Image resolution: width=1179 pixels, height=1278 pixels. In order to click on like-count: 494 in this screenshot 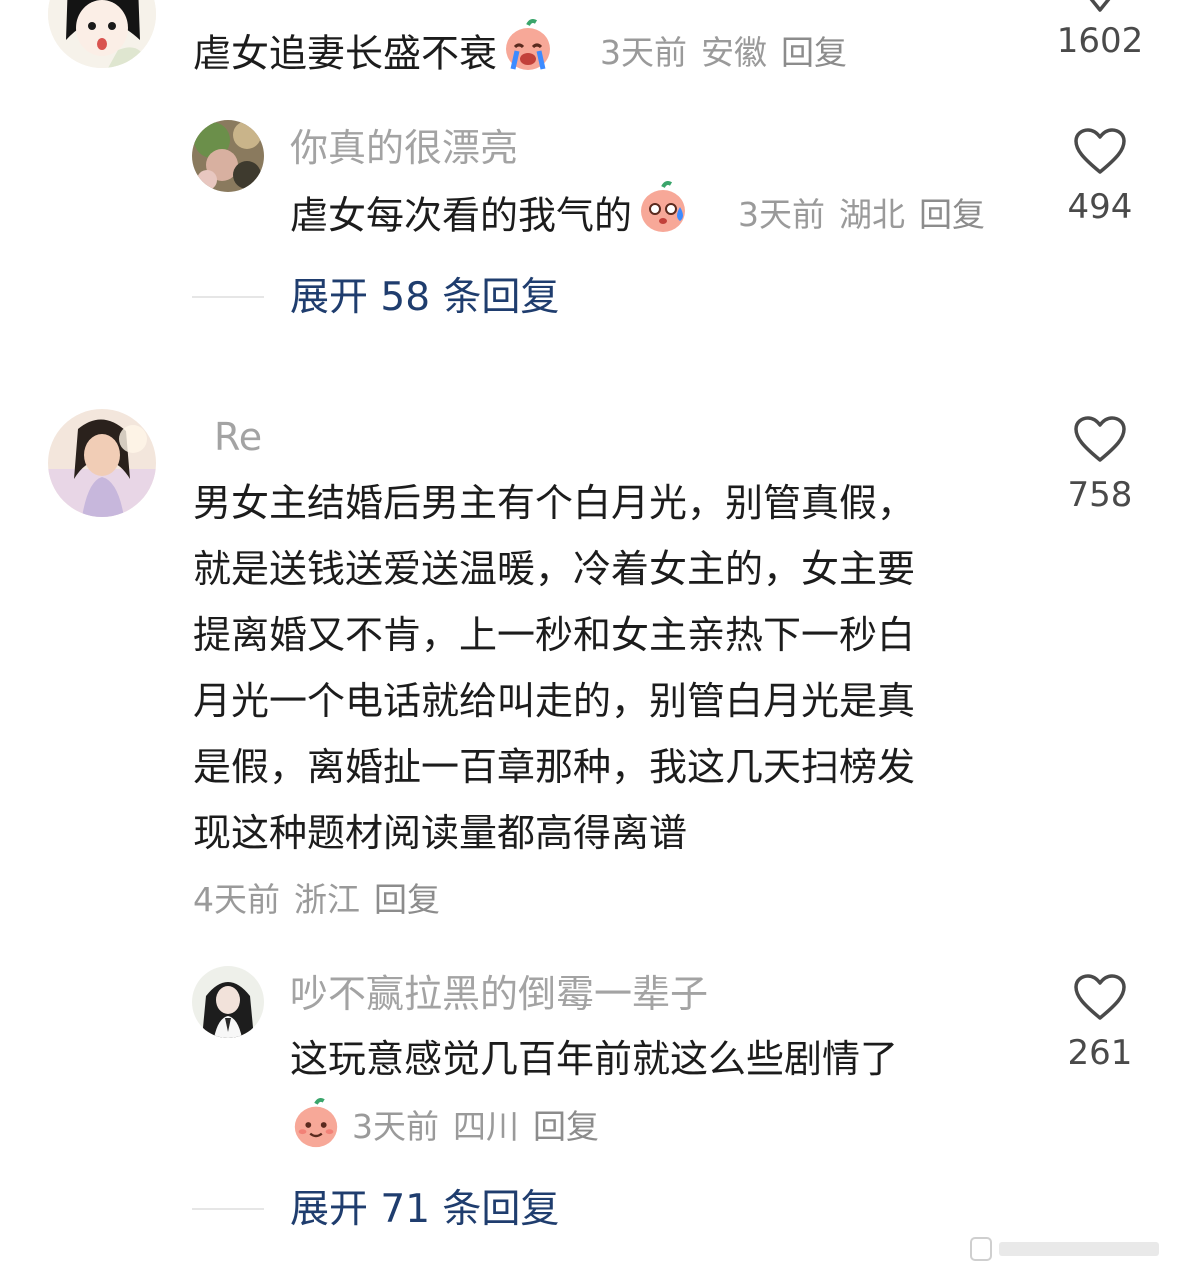, I will do `click(1100, 207)`.